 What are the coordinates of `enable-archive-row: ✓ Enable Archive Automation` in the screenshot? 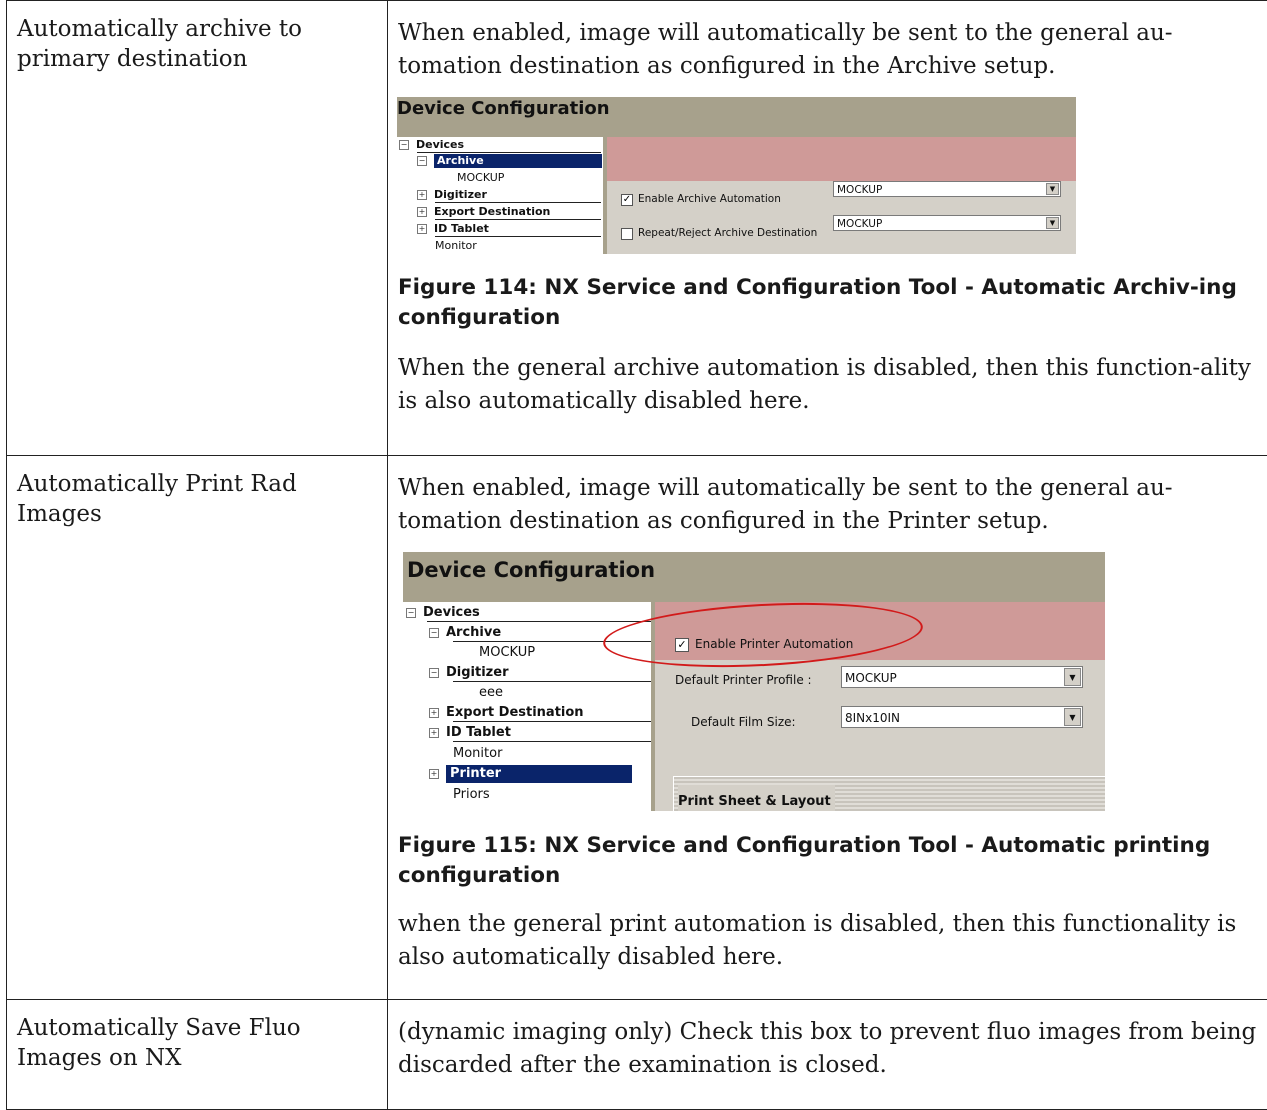 It's located at (701, 199).